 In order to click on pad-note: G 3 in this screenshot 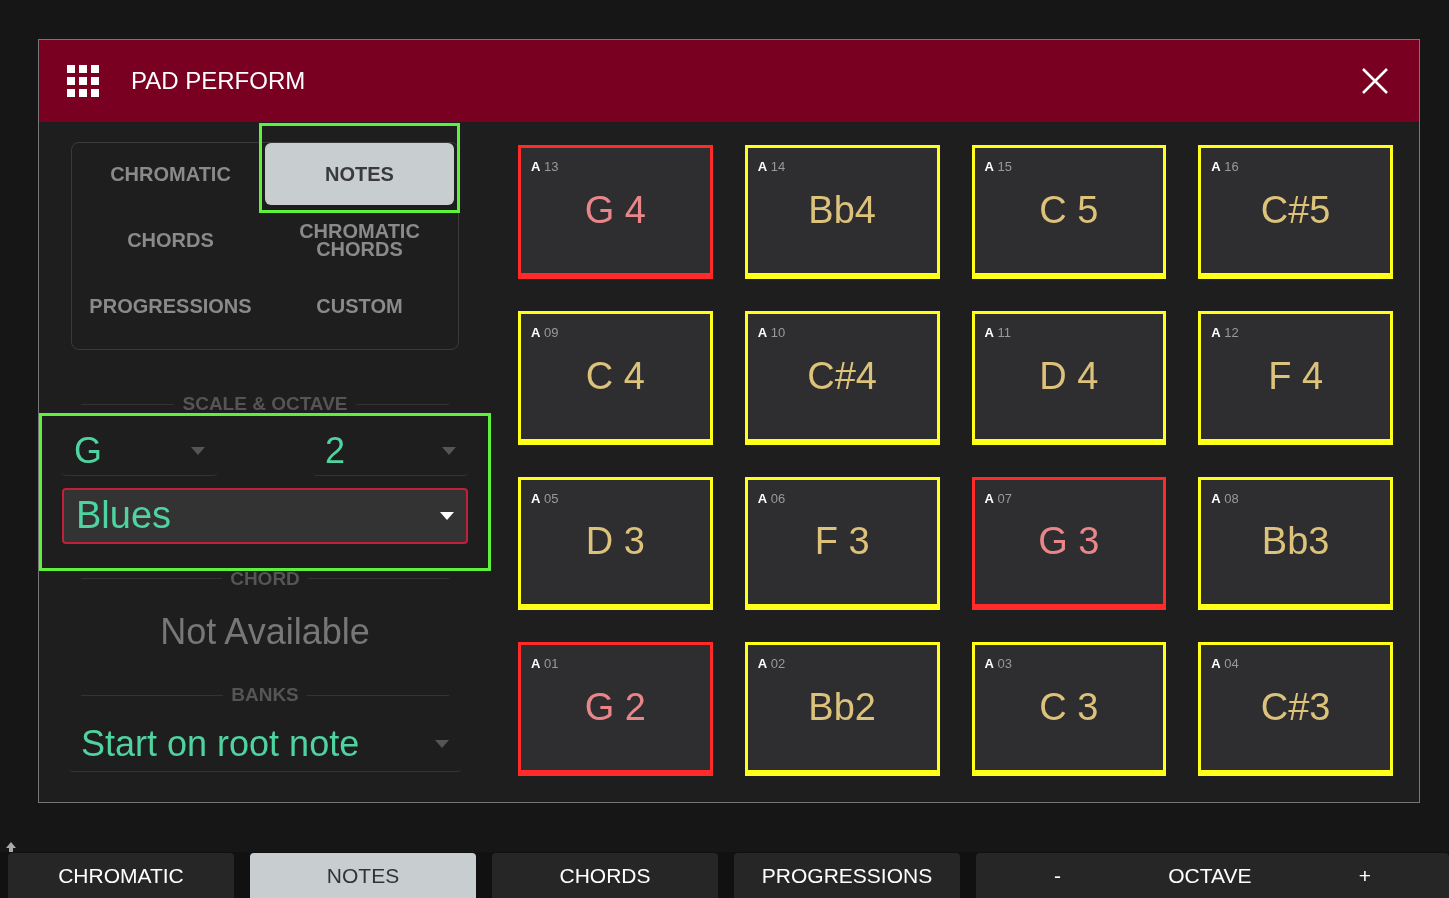, I will do `click(1069, 542)`.